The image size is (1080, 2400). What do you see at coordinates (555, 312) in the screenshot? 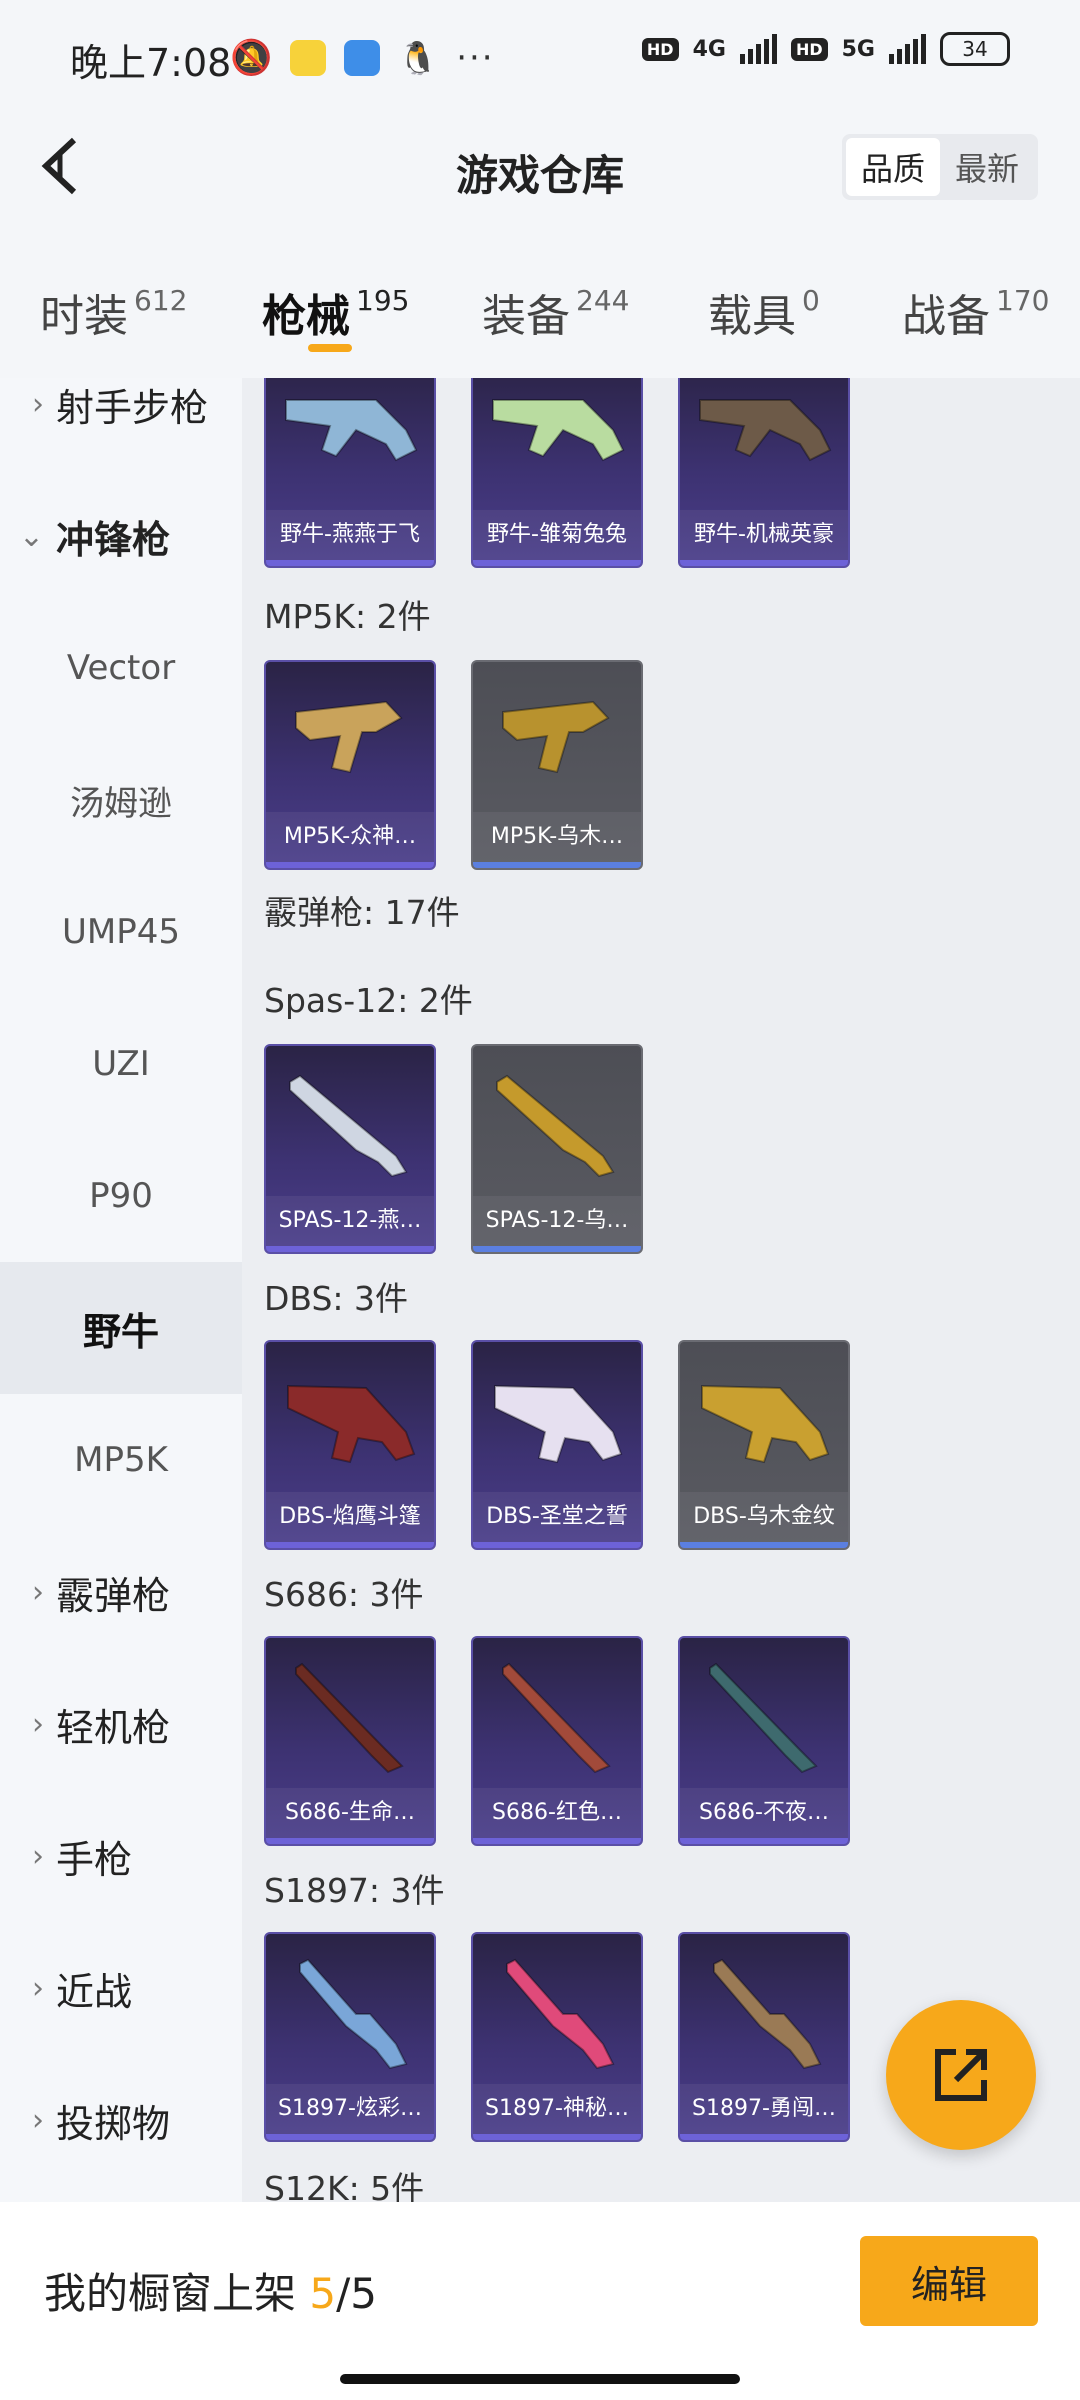
I see `tab-equipment: 装备 244` at bounding box center [555, 312].